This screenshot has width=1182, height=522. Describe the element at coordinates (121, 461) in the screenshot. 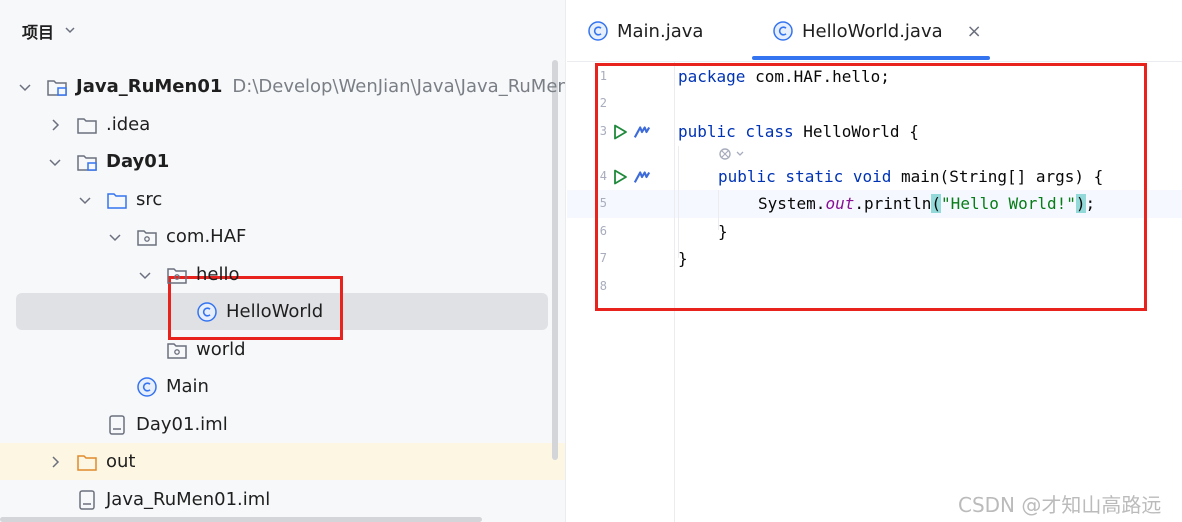

I see `tree-item-label: out` at that location.